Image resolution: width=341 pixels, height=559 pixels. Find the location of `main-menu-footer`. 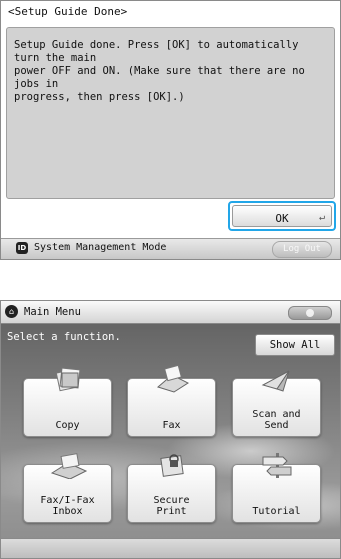

main-menu-footer is located at coordinates (170, 548).